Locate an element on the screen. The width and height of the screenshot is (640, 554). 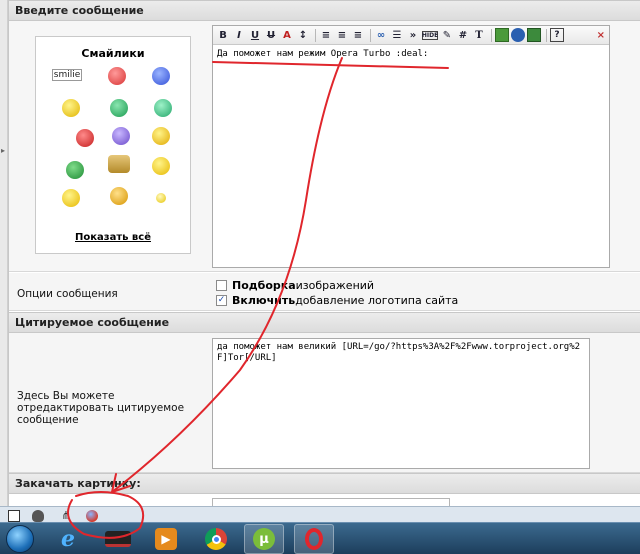
smilie-love-icon is located at coordinates (117, 76).